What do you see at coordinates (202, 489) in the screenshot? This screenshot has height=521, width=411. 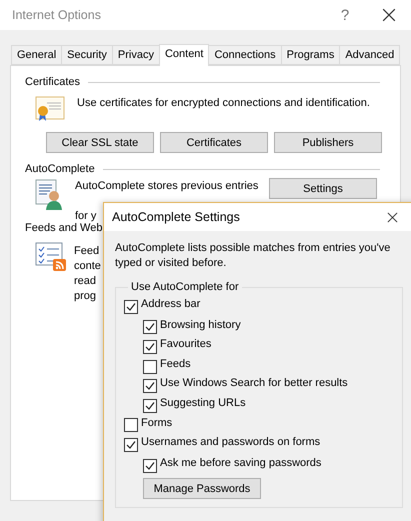 I see `manage-passwords-button: Manage Passwords` at bounding box center [202, 489].